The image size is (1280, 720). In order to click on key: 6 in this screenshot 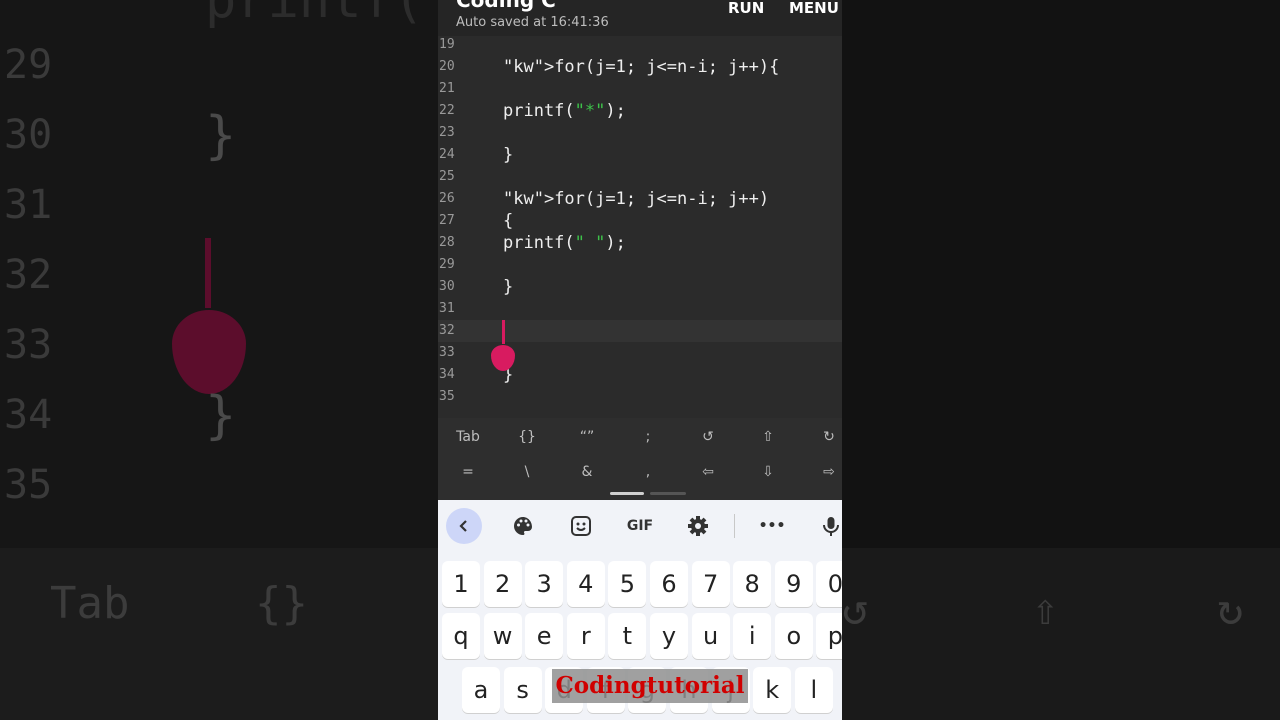, I will do `click(669, 584)`.